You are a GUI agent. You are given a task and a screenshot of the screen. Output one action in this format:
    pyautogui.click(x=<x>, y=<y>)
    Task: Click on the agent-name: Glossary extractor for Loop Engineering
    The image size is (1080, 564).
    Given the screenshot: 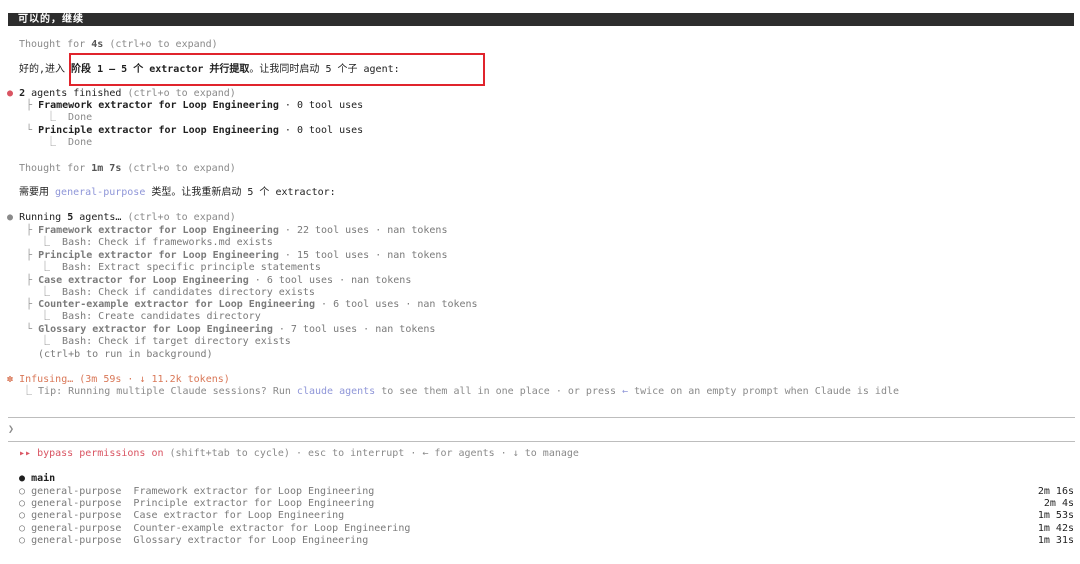 What is the action you would take?
    pyautogui.click(x=155, y=329)
    